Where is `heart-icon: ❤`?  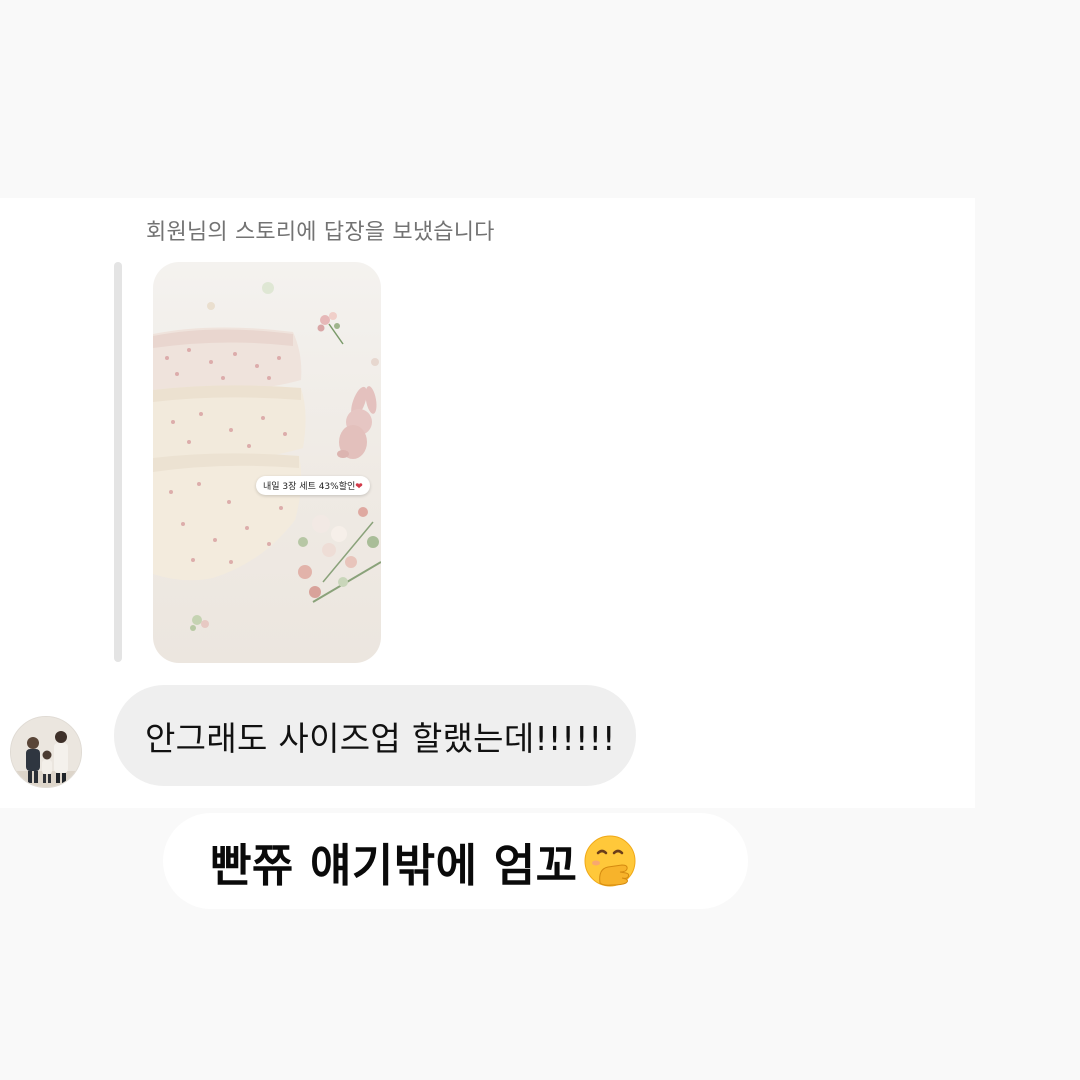
heart-icon: ❤ is located at coordinates (359, 487).